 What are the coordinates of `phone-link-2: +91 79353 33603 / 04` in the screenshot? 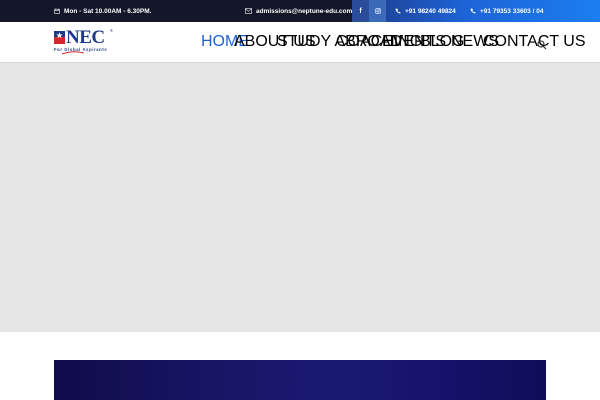 It's located at (506, 11).